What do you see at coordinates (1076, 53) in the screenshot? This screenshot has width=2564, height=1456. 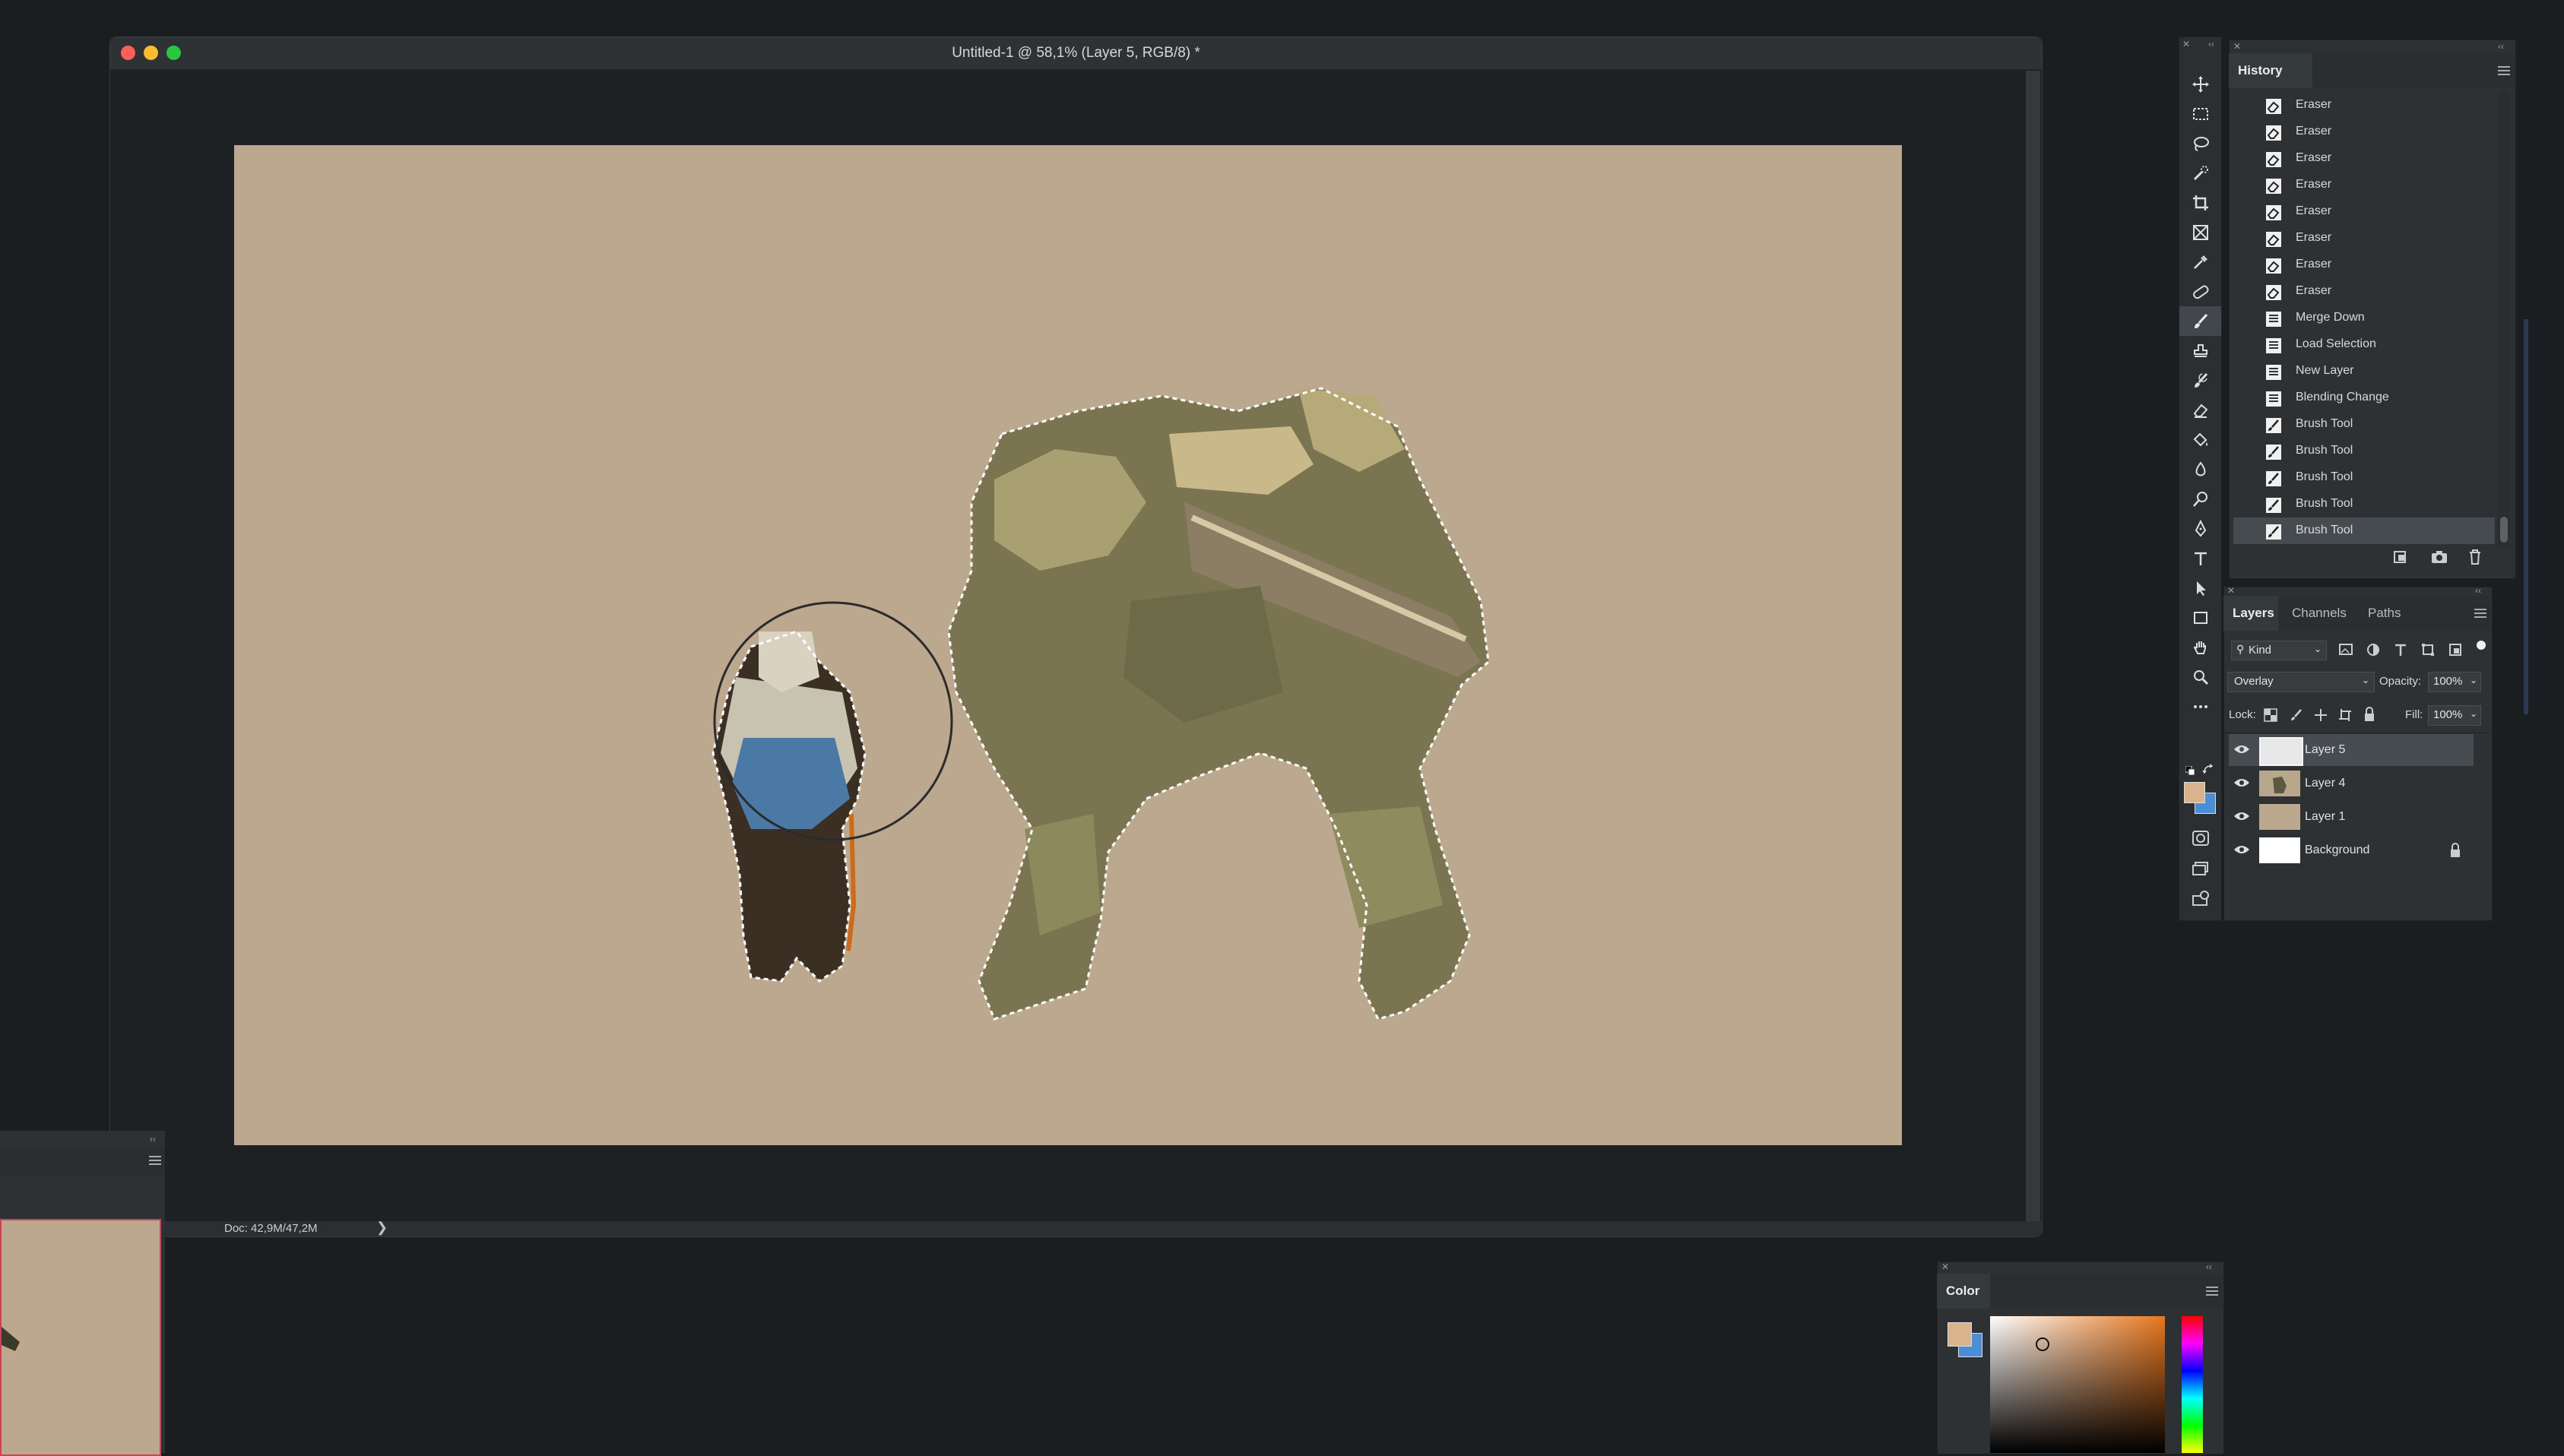 I see `document-titlebar: Untitled-1 @ 58,1% (Layer 5, RGB/8) *` at bounding box center [1076, 53].